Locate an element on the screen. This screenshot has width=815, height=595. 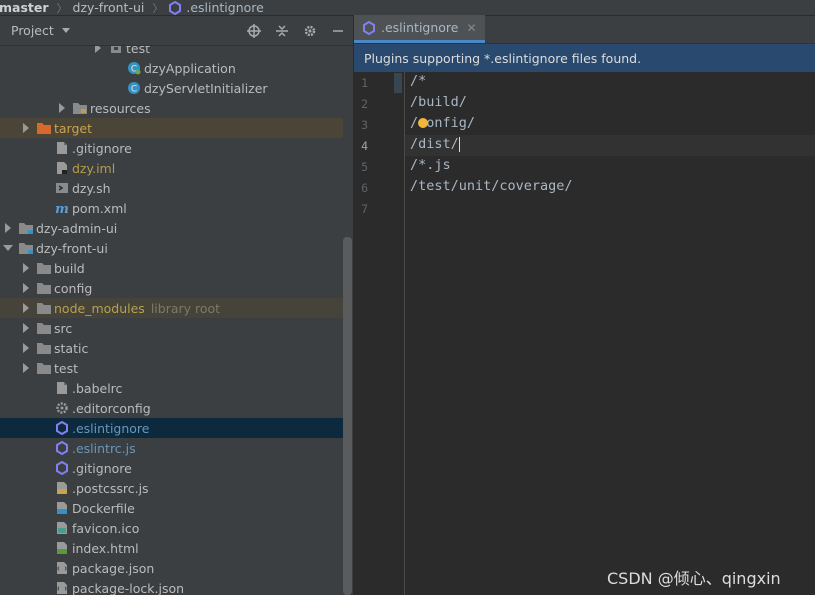
docker-icon is located at coordinates (62, 508).